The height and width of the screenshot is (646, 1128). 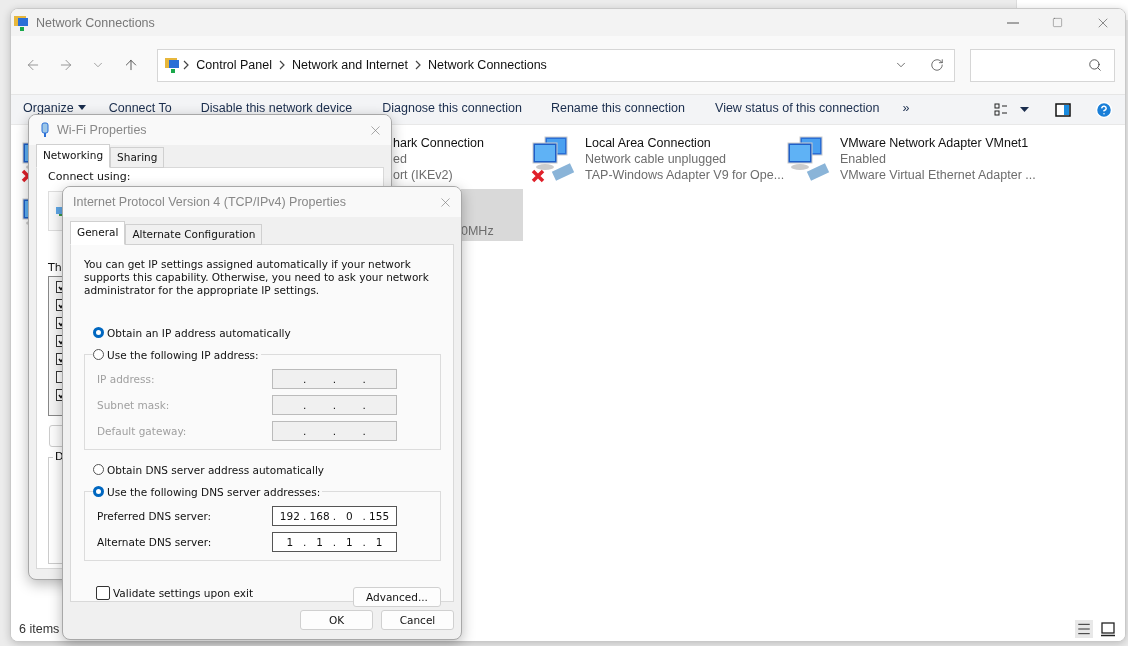 What do you see at coordinates (906, 107) in the screenshot?
I see `more-commands-button: »` at bounding box center [906, 107].